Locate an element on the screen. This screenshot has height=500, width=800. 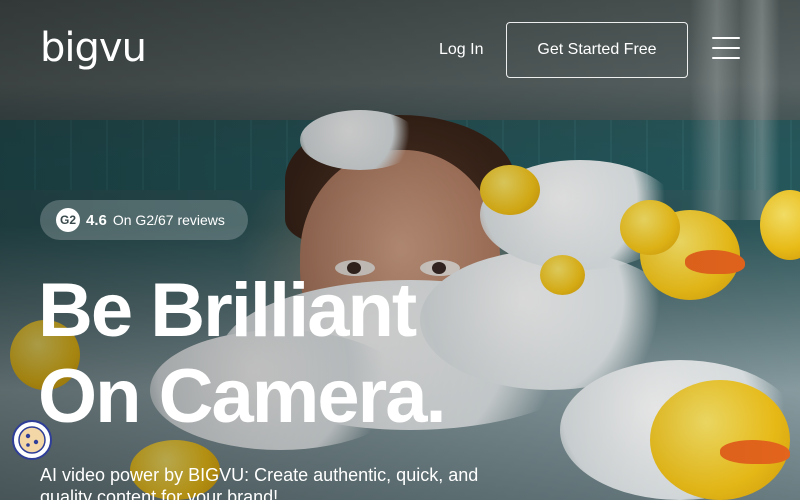
g2-logo-icon: G2 is located at coordinates (68, 220).